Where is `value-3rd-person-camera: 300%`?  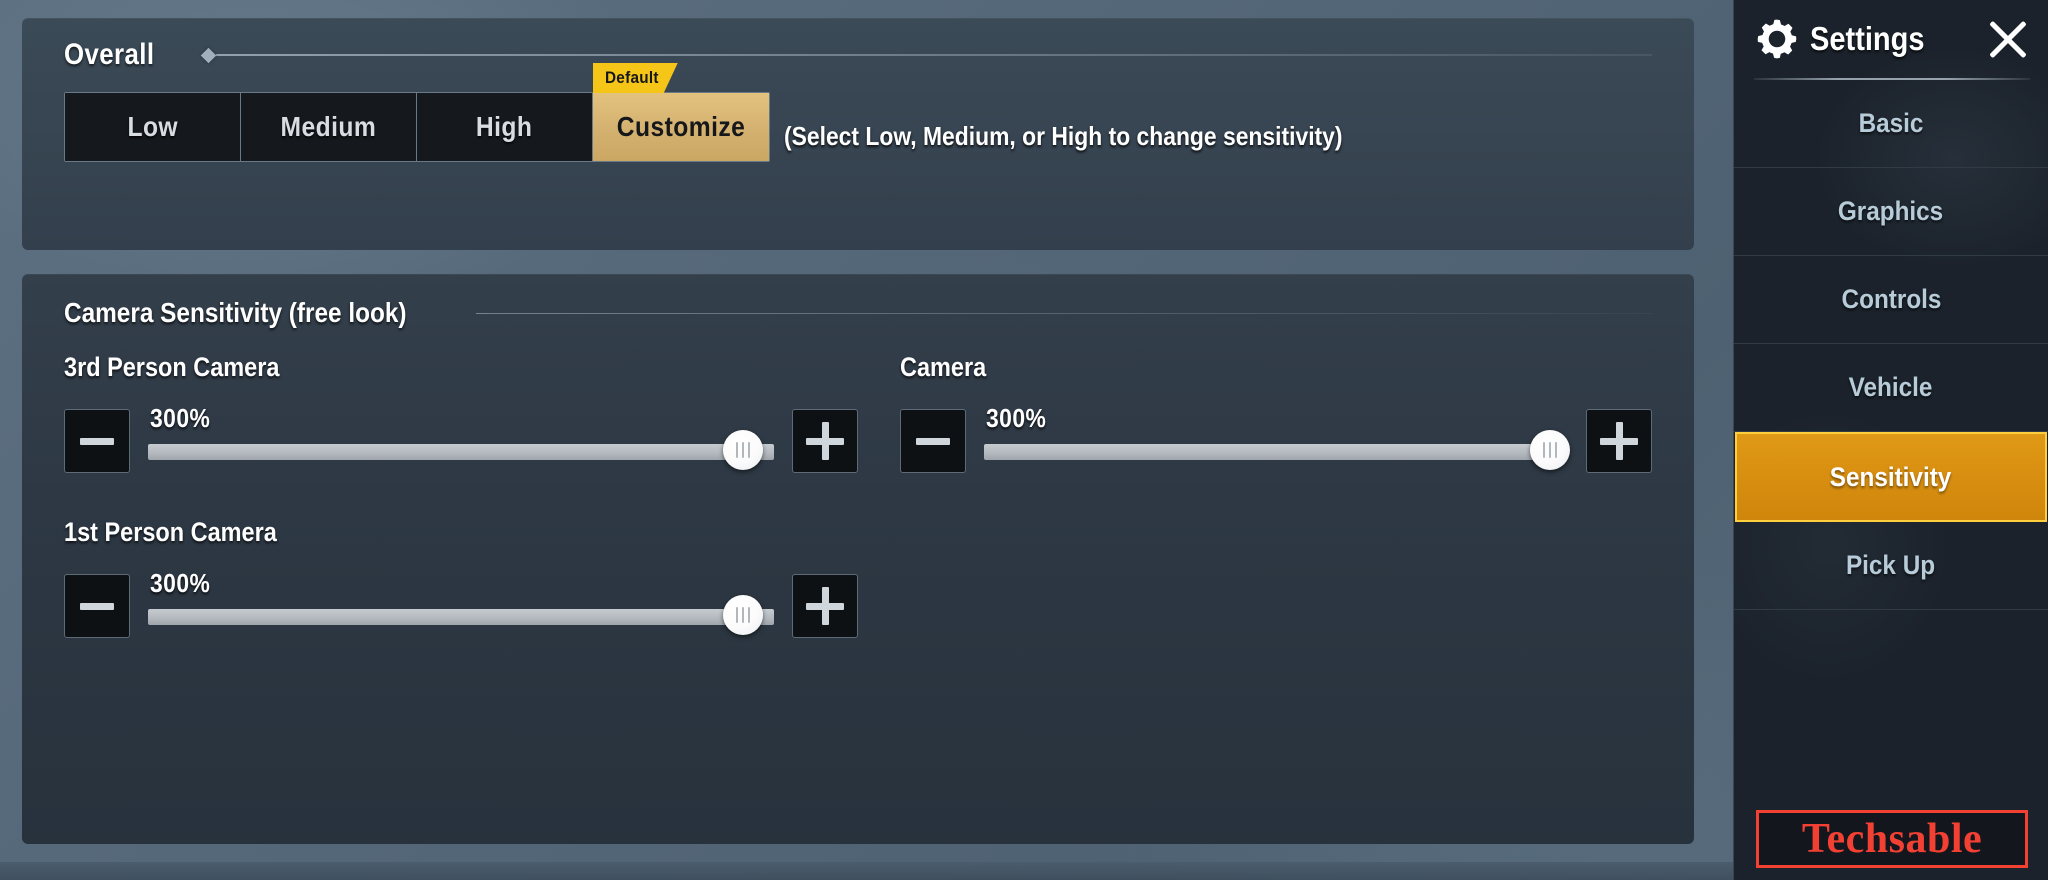 value-3rd-person-camera: 300% is located at coordinates (184, 418).